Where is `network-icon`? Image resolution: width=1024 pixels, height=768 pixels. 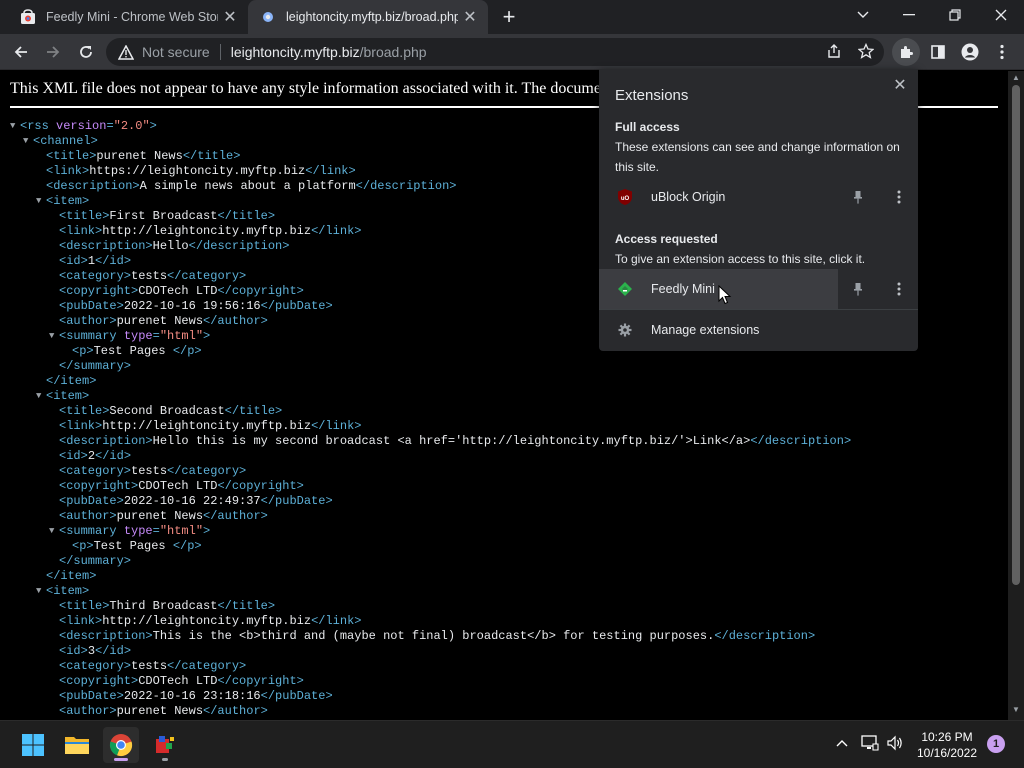 network-icon is located at coordinates (870, 743).